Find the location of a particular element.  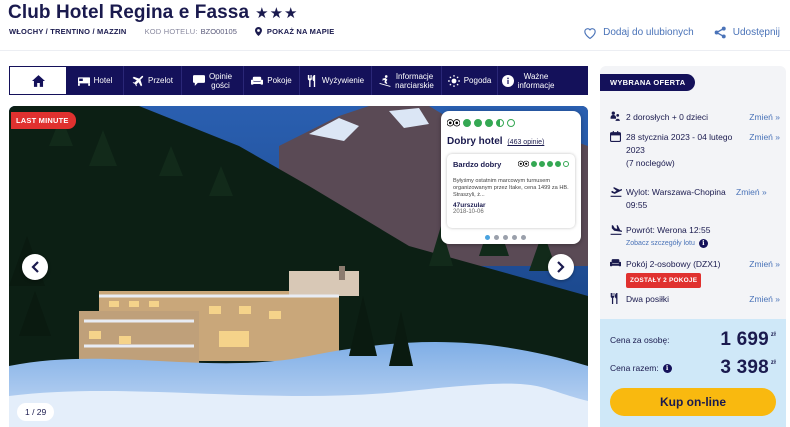

flight-details-link: Zobacz szczegóły lotu i is located at coordinates (703, 243).